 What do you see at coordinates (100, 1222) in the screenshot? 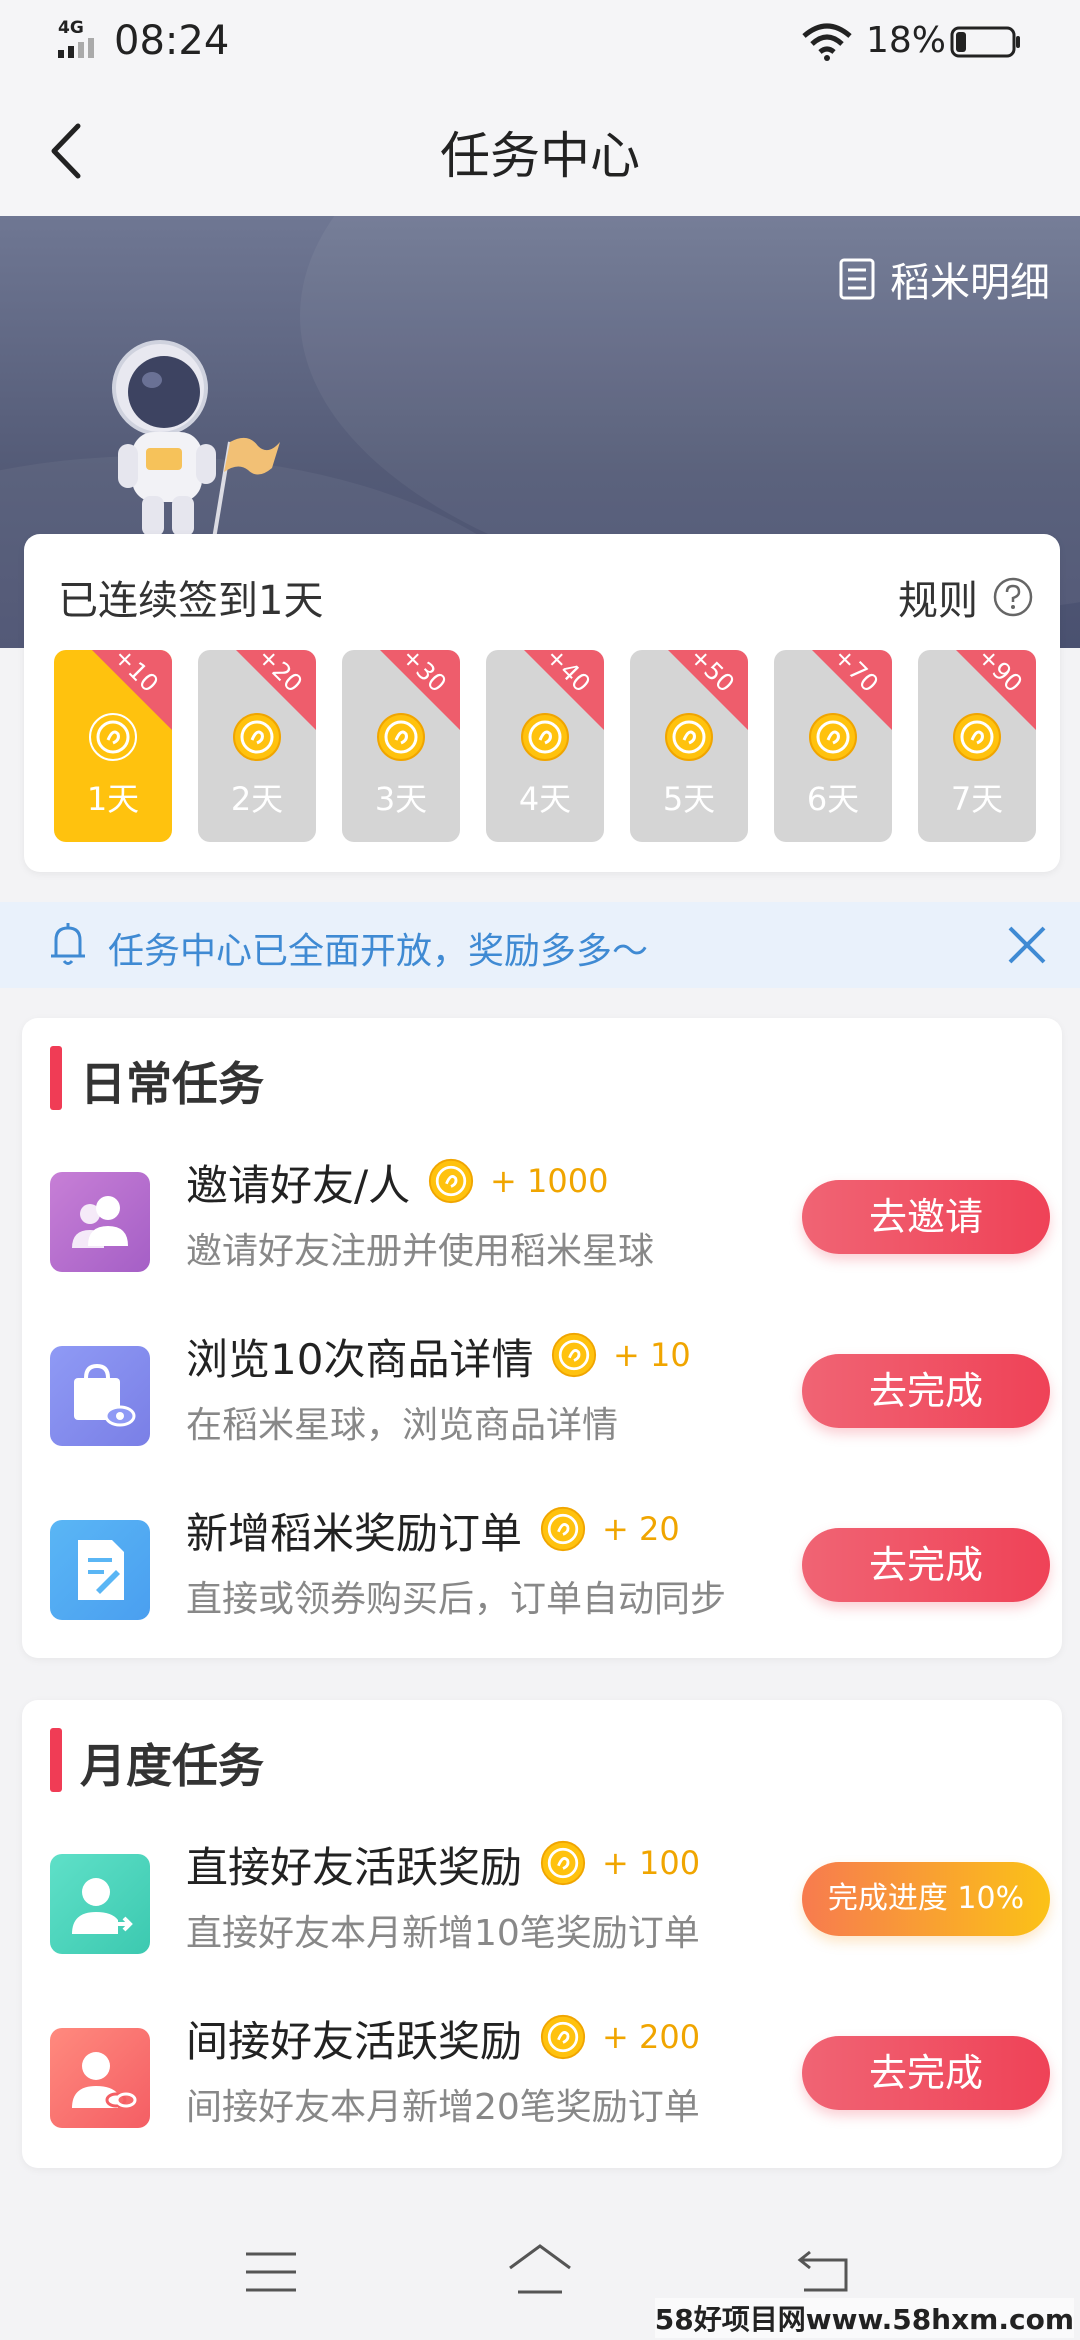
I see `users-icon` at bounding box center [100, 1222].